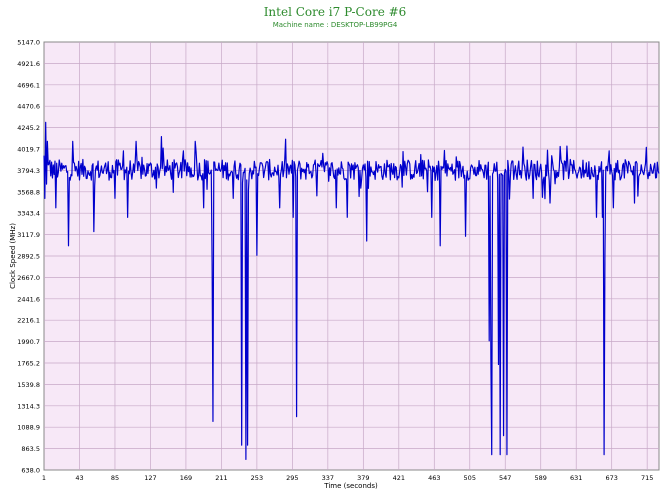 This screenshot has height=503, width=670. Describe the element at coordinates (28, 107) in the screenshot. I see `y-tick-label: 4470.6` at that location.